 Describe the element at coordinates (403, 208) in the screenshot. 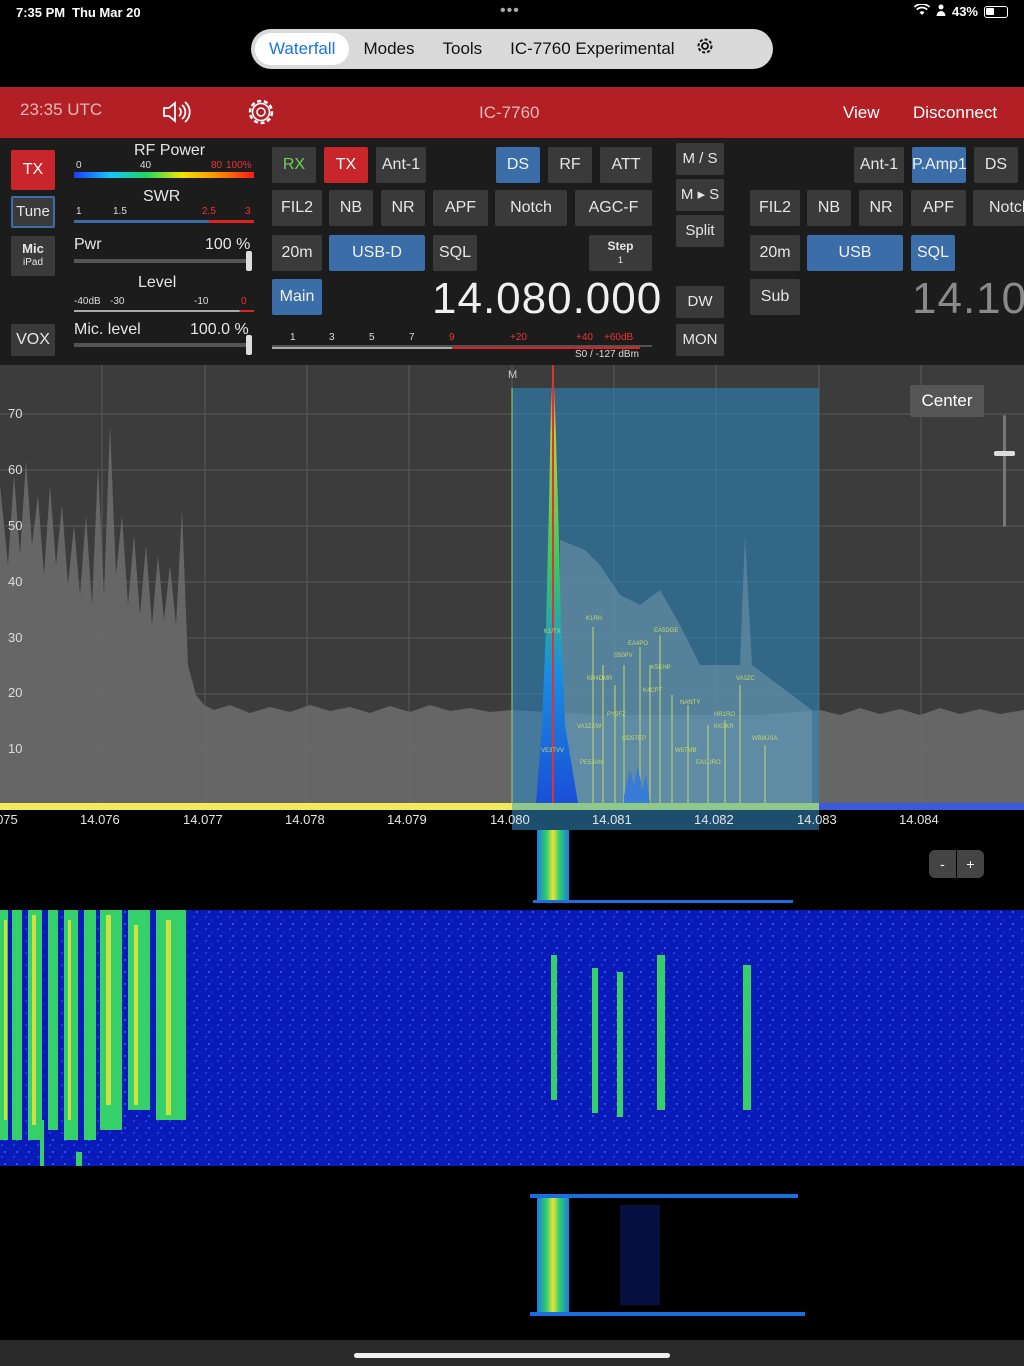

I see `nr-button: NR` at that location.